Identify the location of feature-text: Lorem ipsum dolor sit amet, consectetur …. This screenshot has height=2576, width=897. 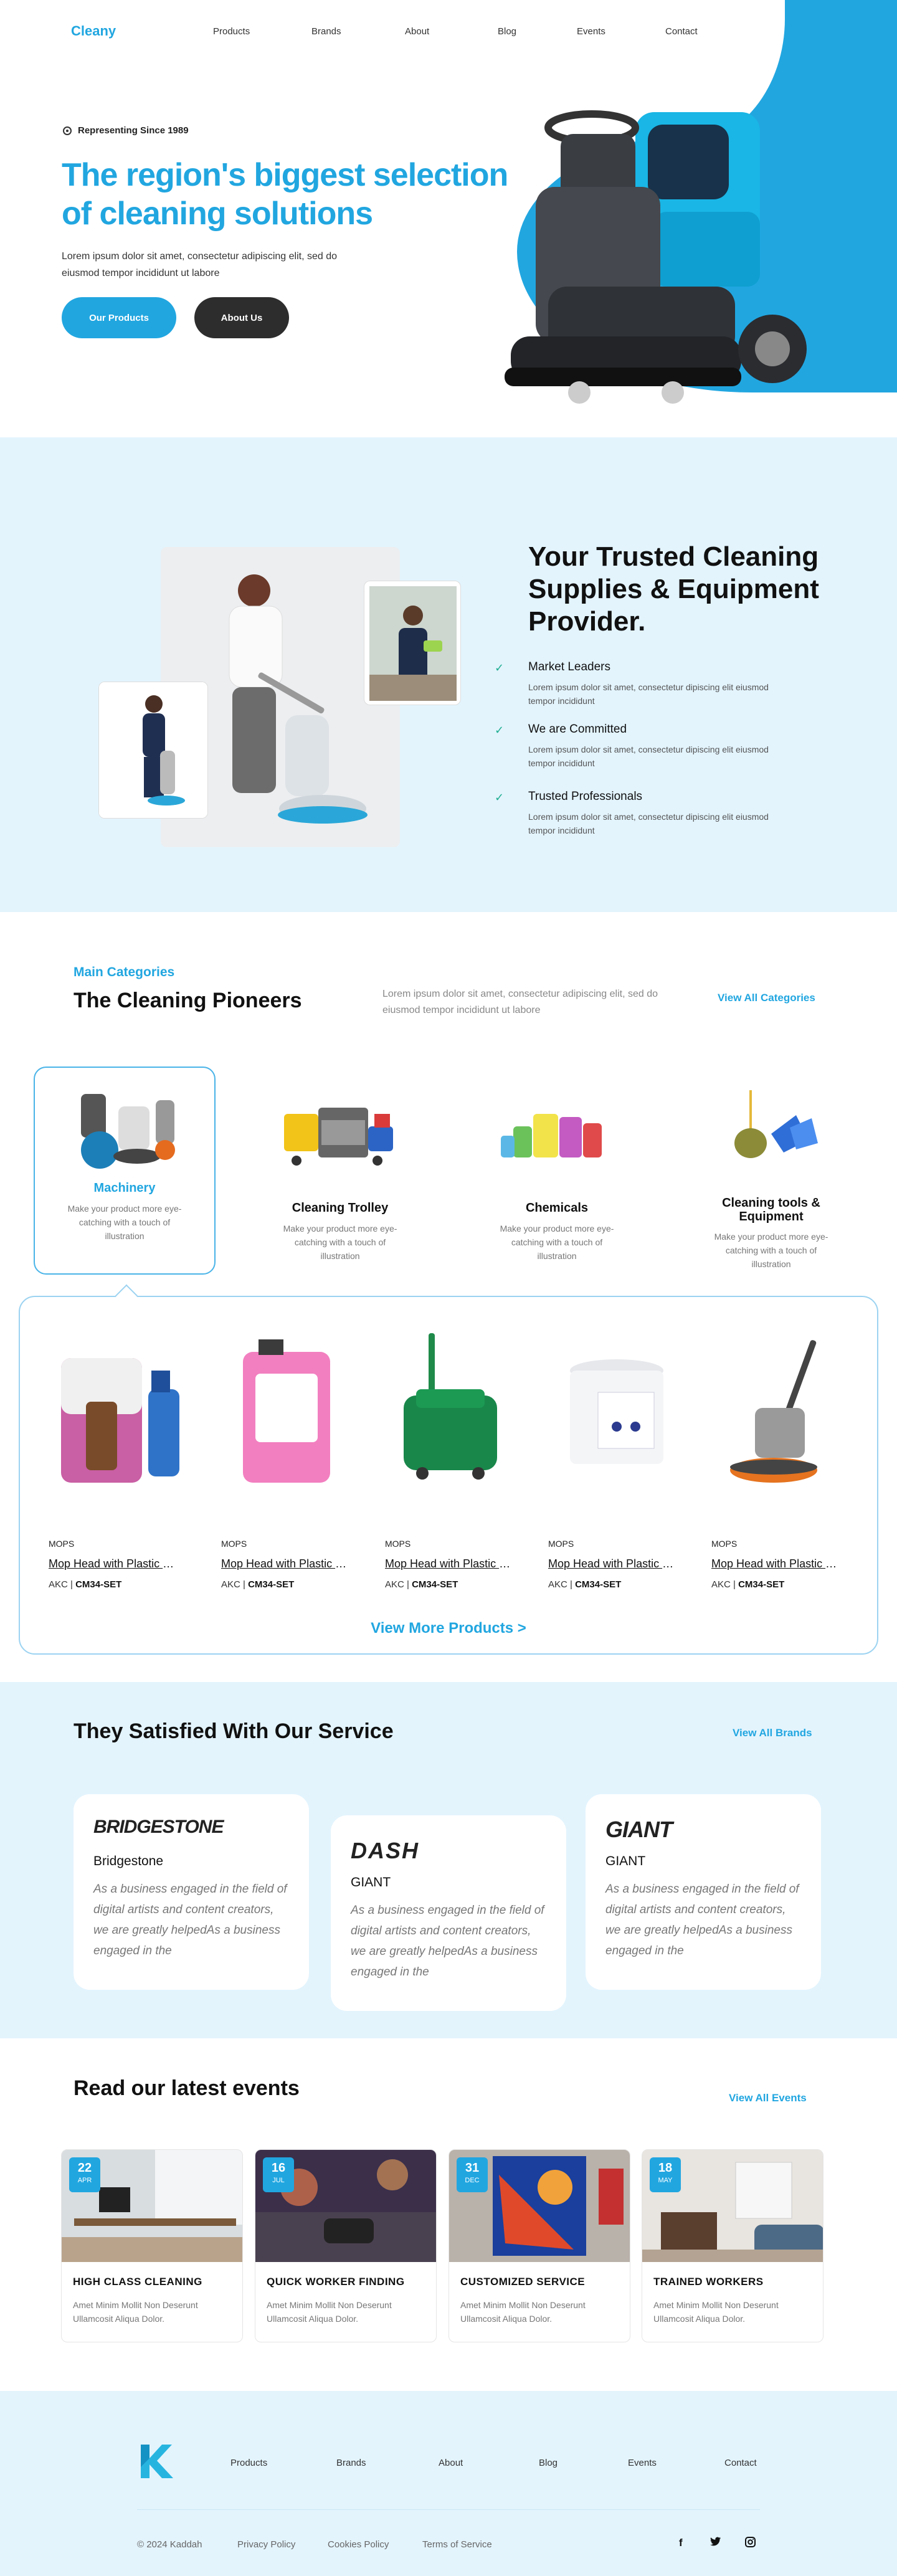
(648, 756).